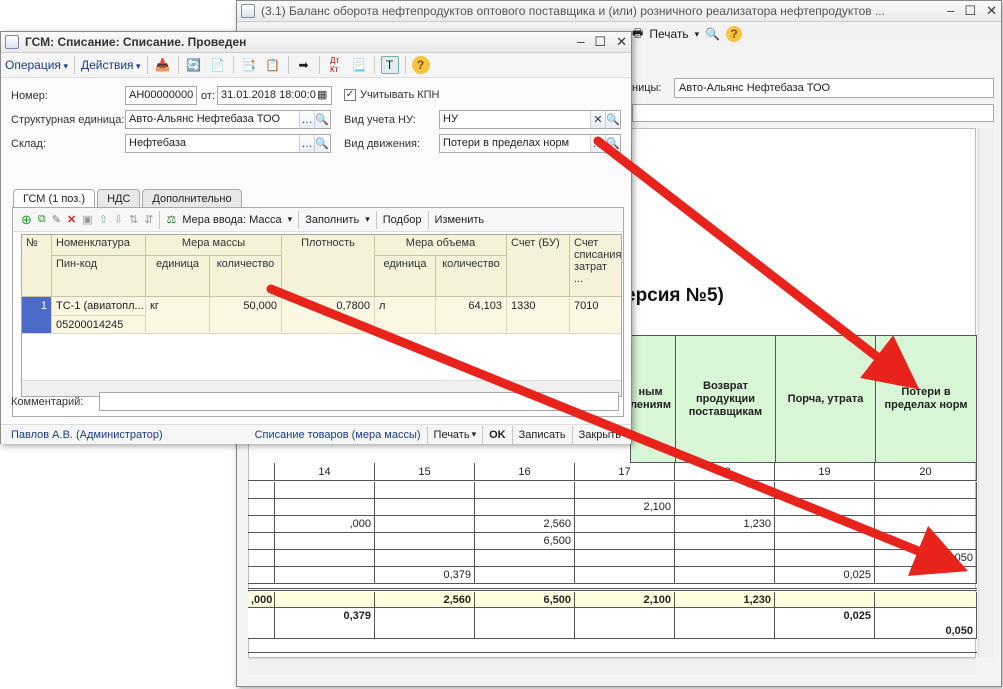 The height and width of the screenshot is (689, 1003). What do you see at coordinates (405, 276) in the screenshot?
I see `col-vol-unit: единица` at bounding box center [405, 276].